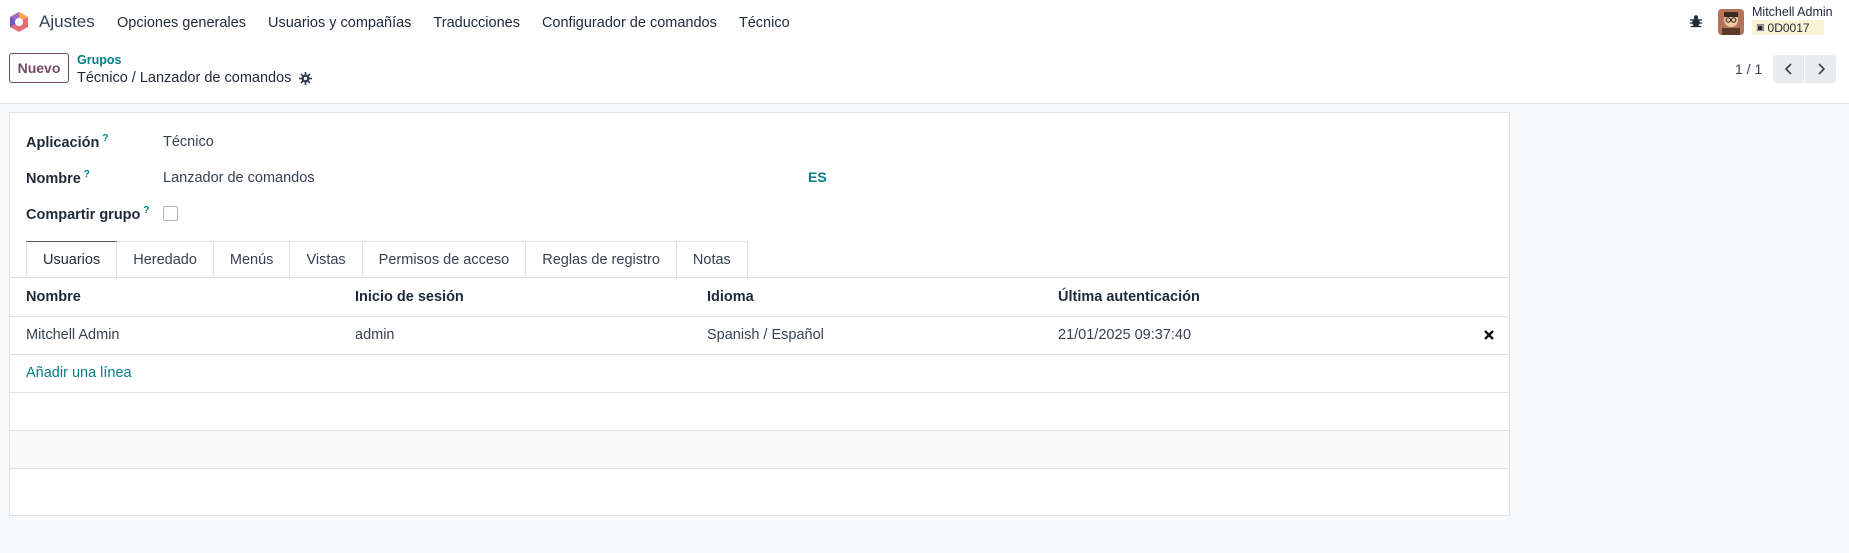 The height and width of the screenshot is (553, 1849). I want to click on pager-next-button, so click(1820, 69).